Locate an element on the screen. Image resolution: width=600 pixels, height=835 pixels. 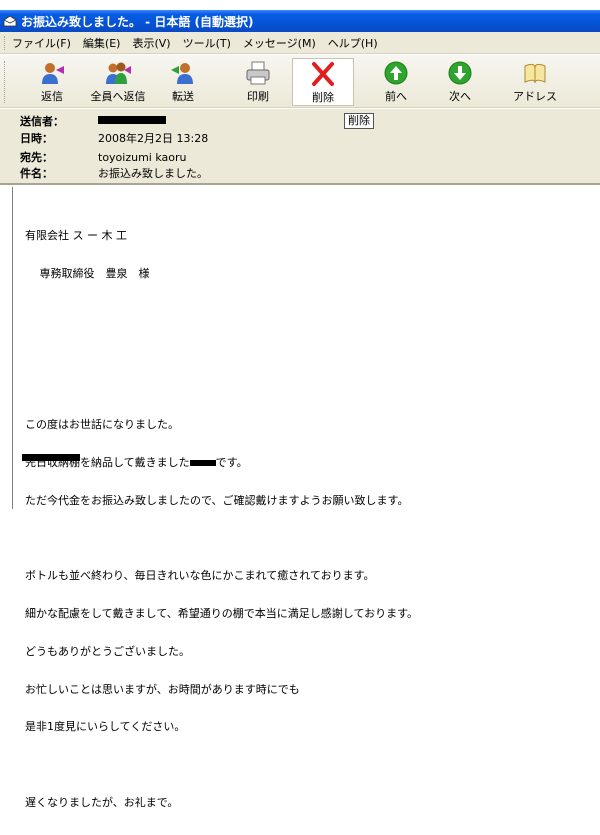
forward-button: 転送 is located at coordinates (183, 82).